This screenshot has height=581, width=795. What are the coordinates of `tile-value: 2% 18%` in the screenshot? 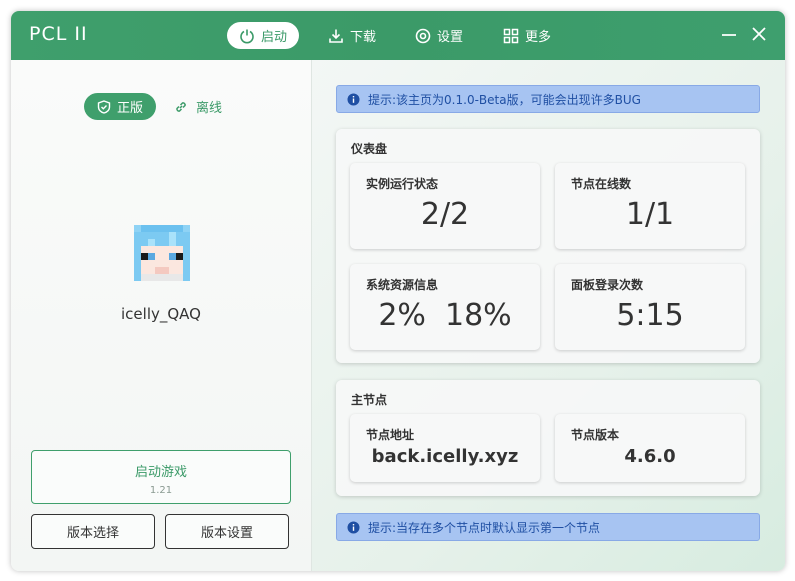 It's located at (445, 315).